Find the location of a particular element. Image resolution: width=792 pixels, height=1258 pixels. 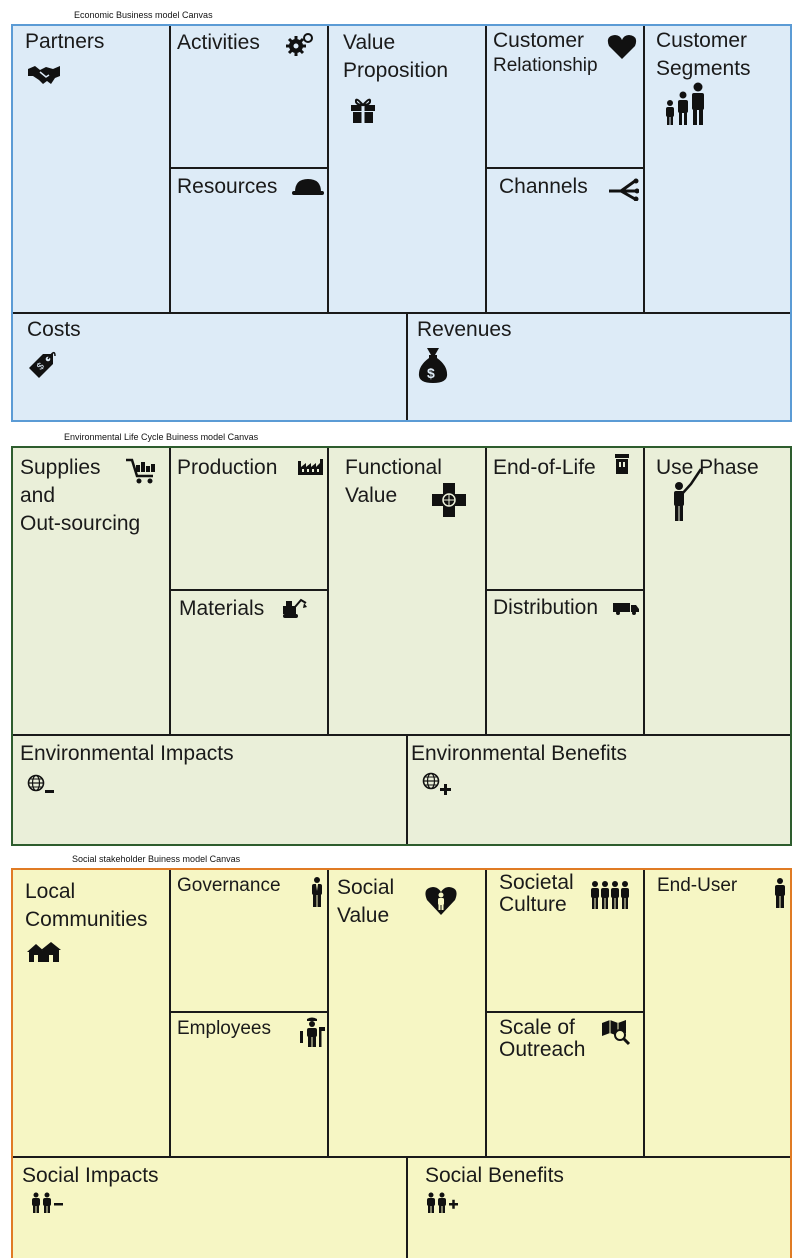

governance-block: Governance is located at coordinates (250, 941).